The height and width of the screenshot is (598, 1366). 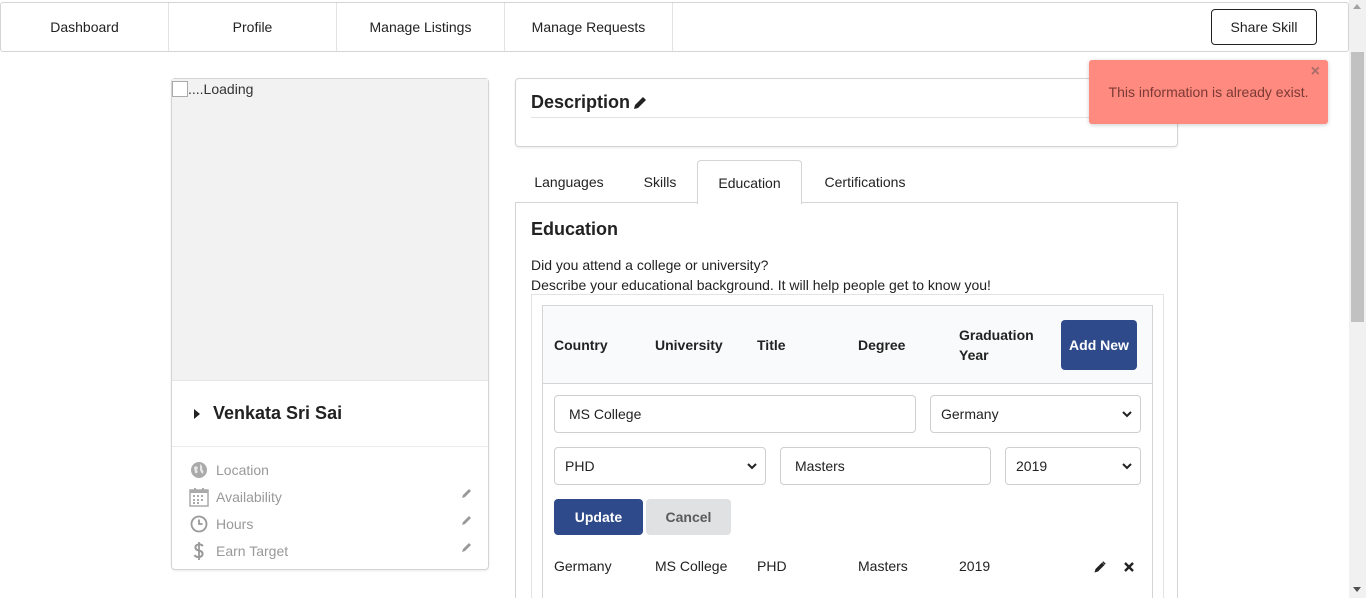 I want to click on calendar-icon, so click(x=199, y=497).